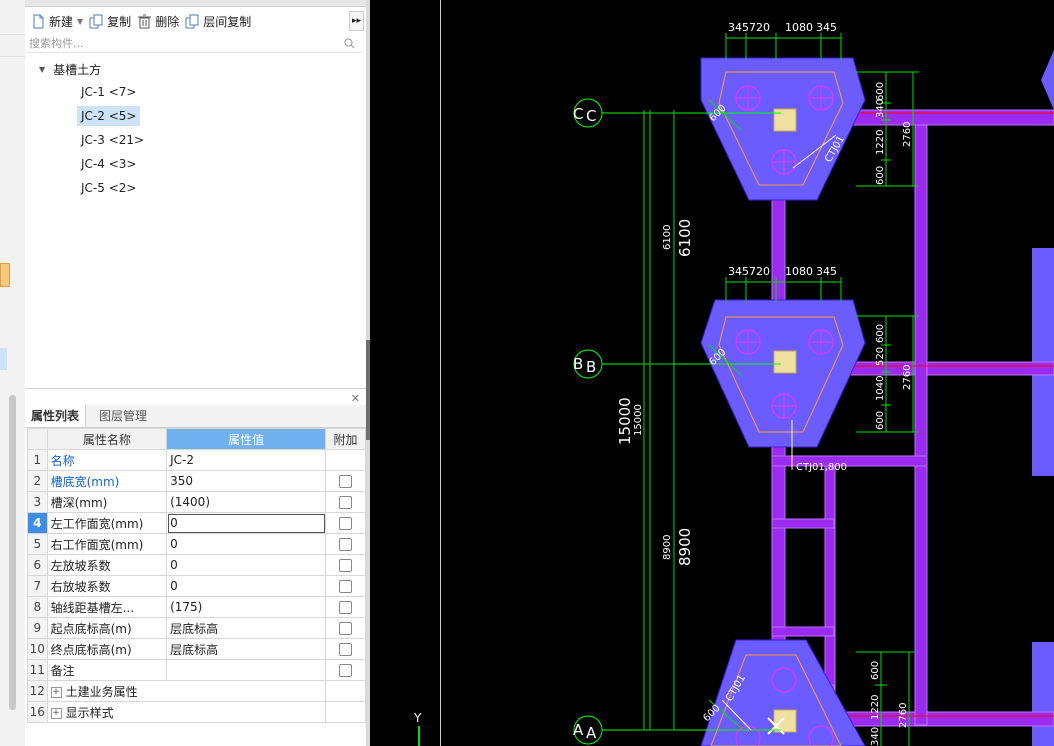  Describe the element at coordinates (246, 670) in the screenshot. I see `prop-value` at that location.